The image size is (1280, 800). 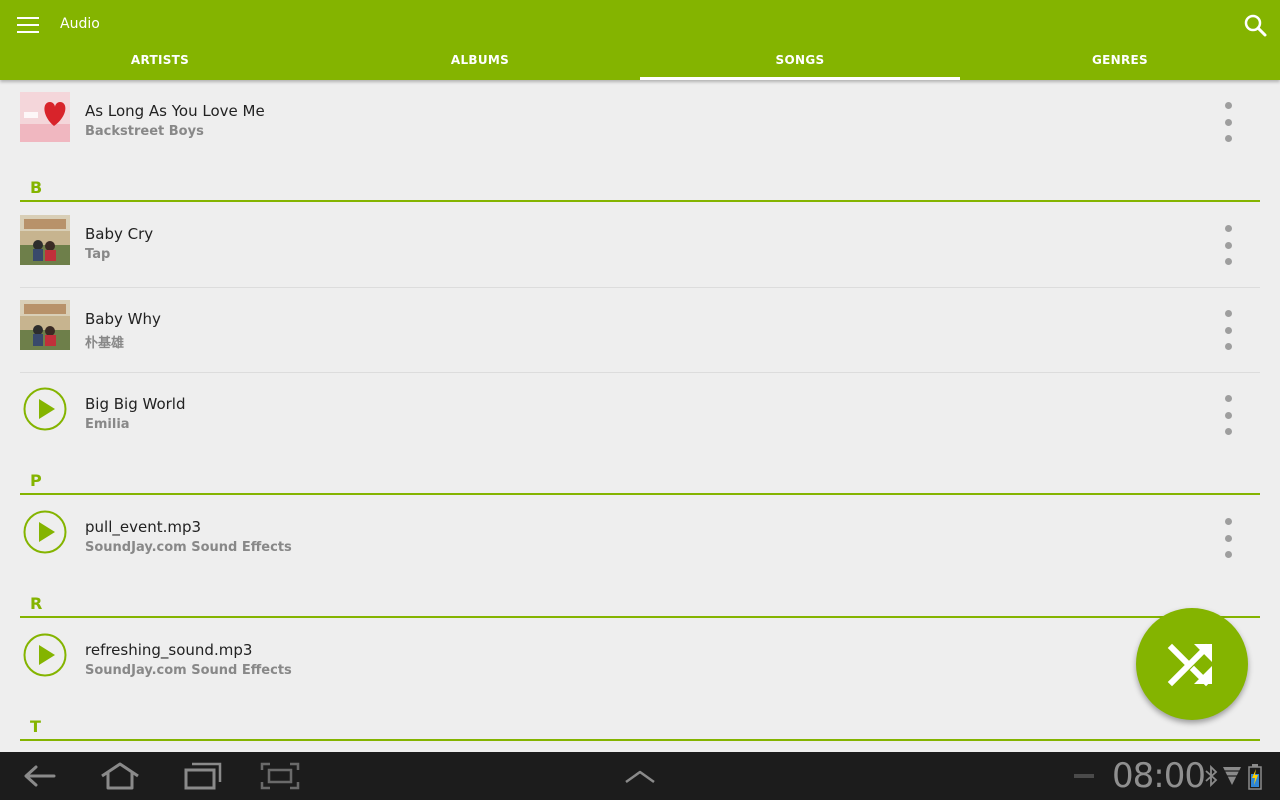 I want to click on tab-genres: GENRES, so click(x=1120, y=63).